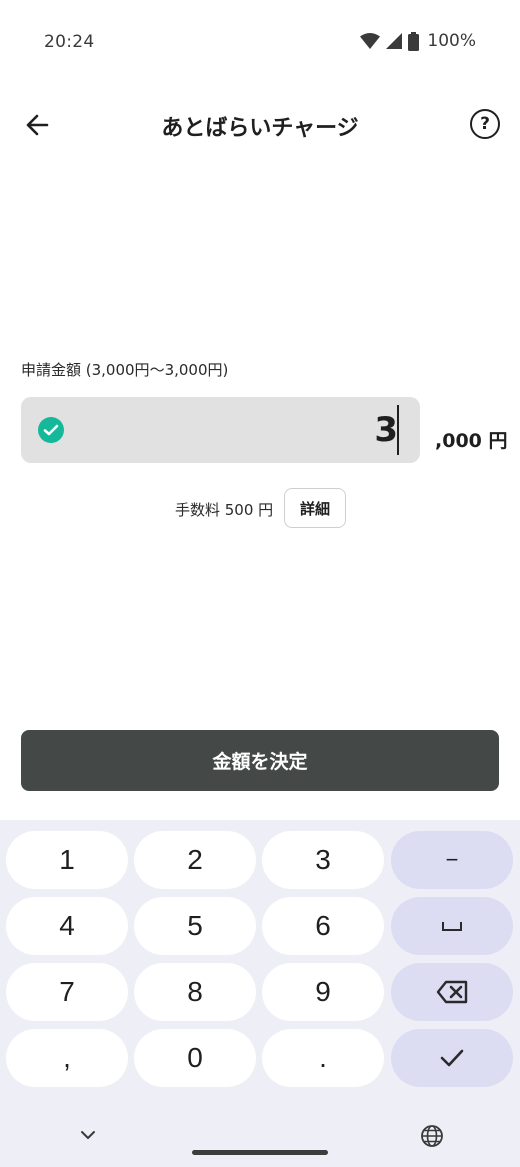 Image resolution: width=520 pixels, height=1167 pixels. I want to click on signal-icon, so click(394, 40).